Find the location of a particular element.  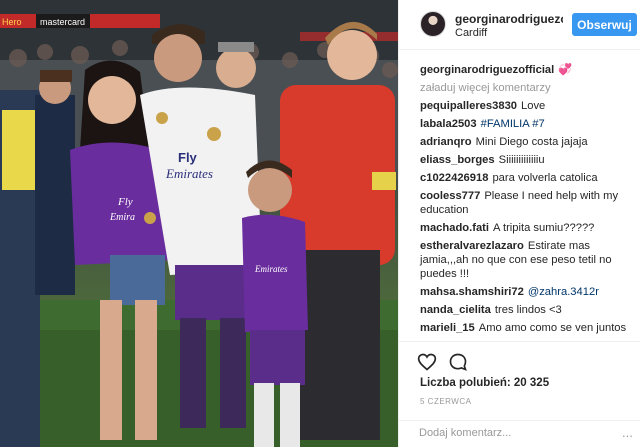

comment-icon is located at coordinates (458, 362).